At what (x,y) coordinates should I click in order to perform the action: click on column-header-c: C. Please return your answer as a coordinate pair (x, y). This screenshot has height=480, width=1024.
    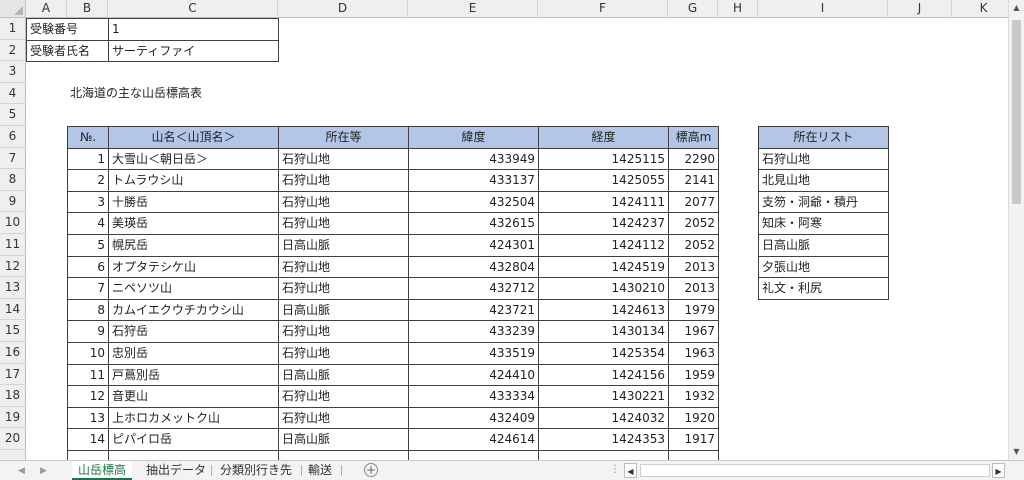
    Looking at the image, I should click on (193, 9).